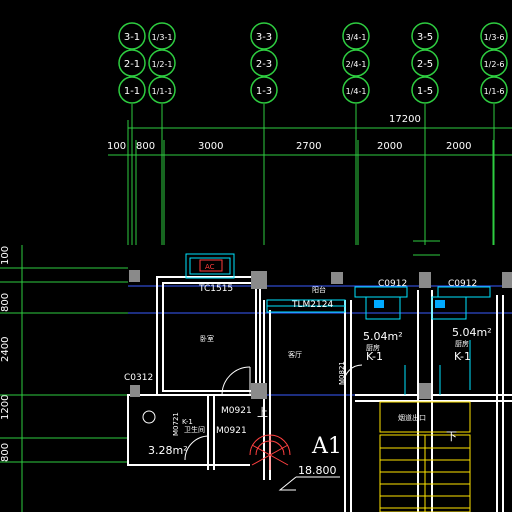 The height and width of the screenshot is (512, 512). Describe the element at coordinates (264, 64) in the screenshot. I see `axis-bubble-label: 2-3` at that location.